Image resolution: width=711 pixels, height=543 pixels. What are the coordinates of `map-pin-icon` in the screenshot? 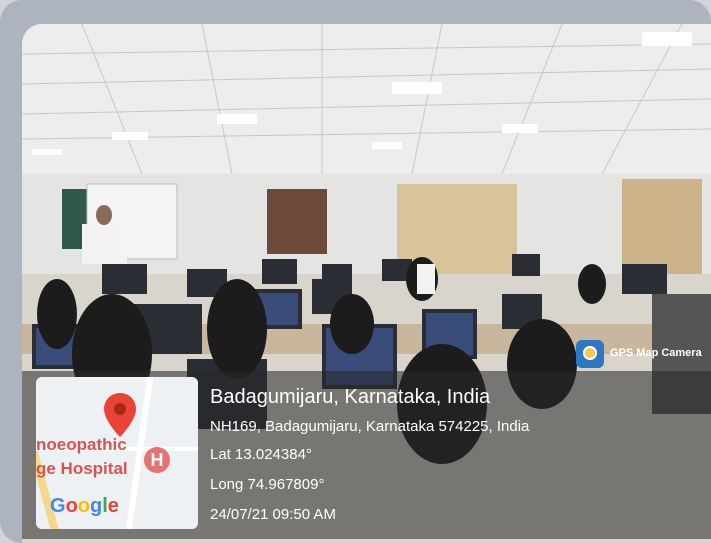 It's located at (120, 415).